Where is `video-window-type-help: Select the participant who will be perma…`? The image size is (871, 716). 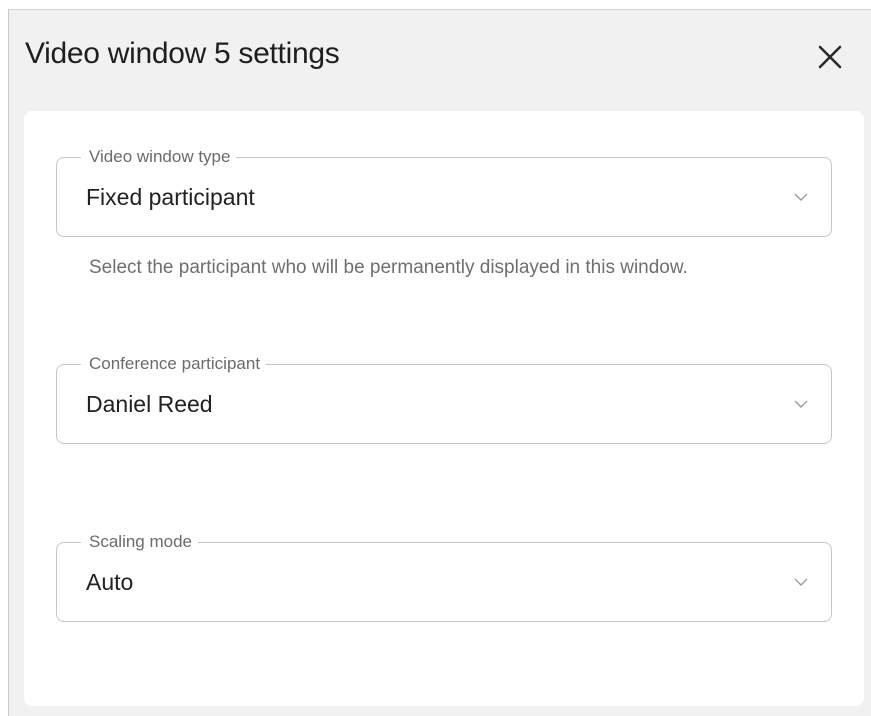
video-window-type-help: Select the participant who will be perma… is located at coordinates (388, 267).